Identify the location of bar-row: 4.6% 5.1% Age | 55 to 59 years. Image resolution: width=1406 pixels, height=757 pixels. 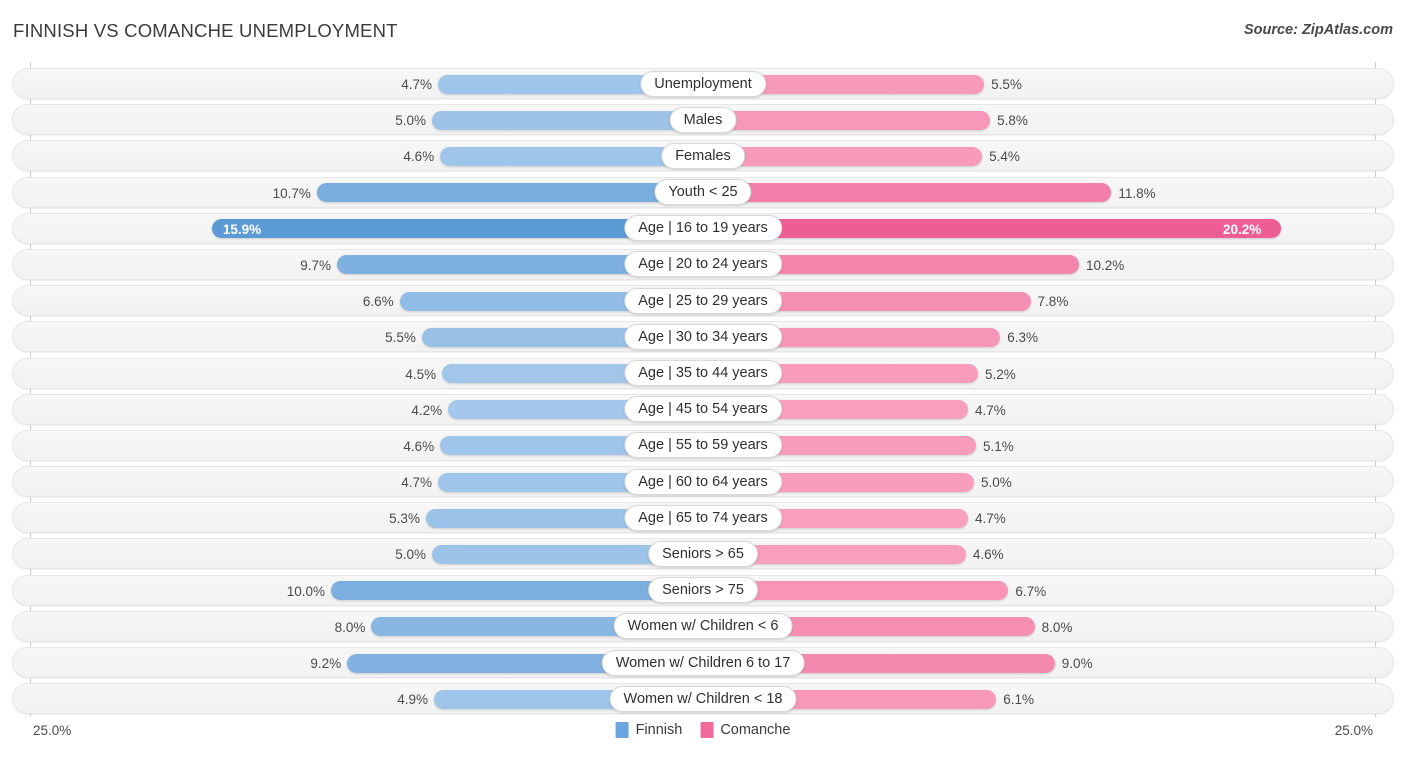
(703, 446).